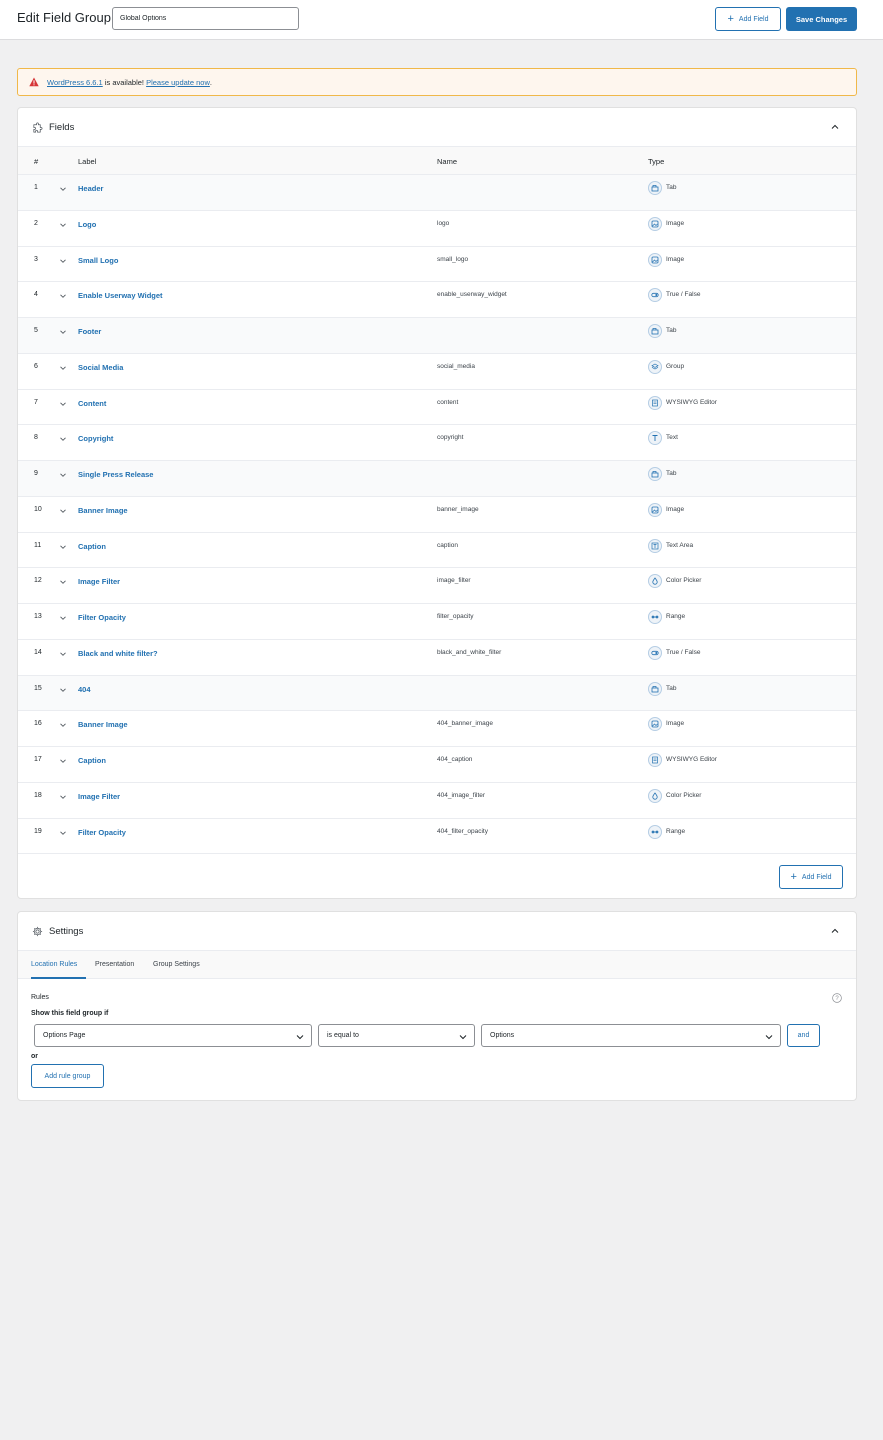 Image resolution: width=883 pixels, height=1440 pixels. I want to click on field-row: 9 Single Press Release Tab, so click(437, 479).